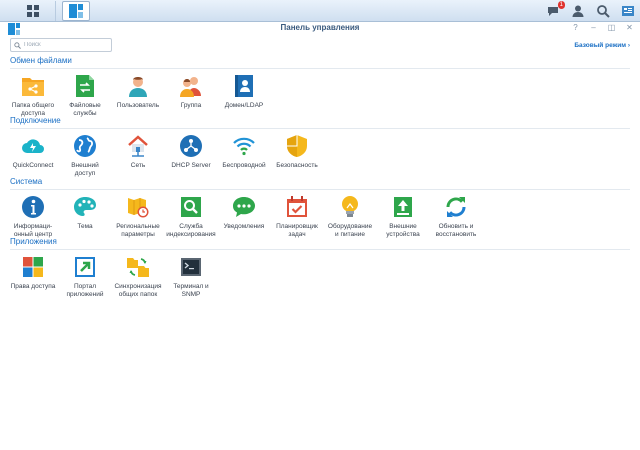 This screenshot has height=450, width=640. I want to click on item-label: Пользователь, so click(138, 105).